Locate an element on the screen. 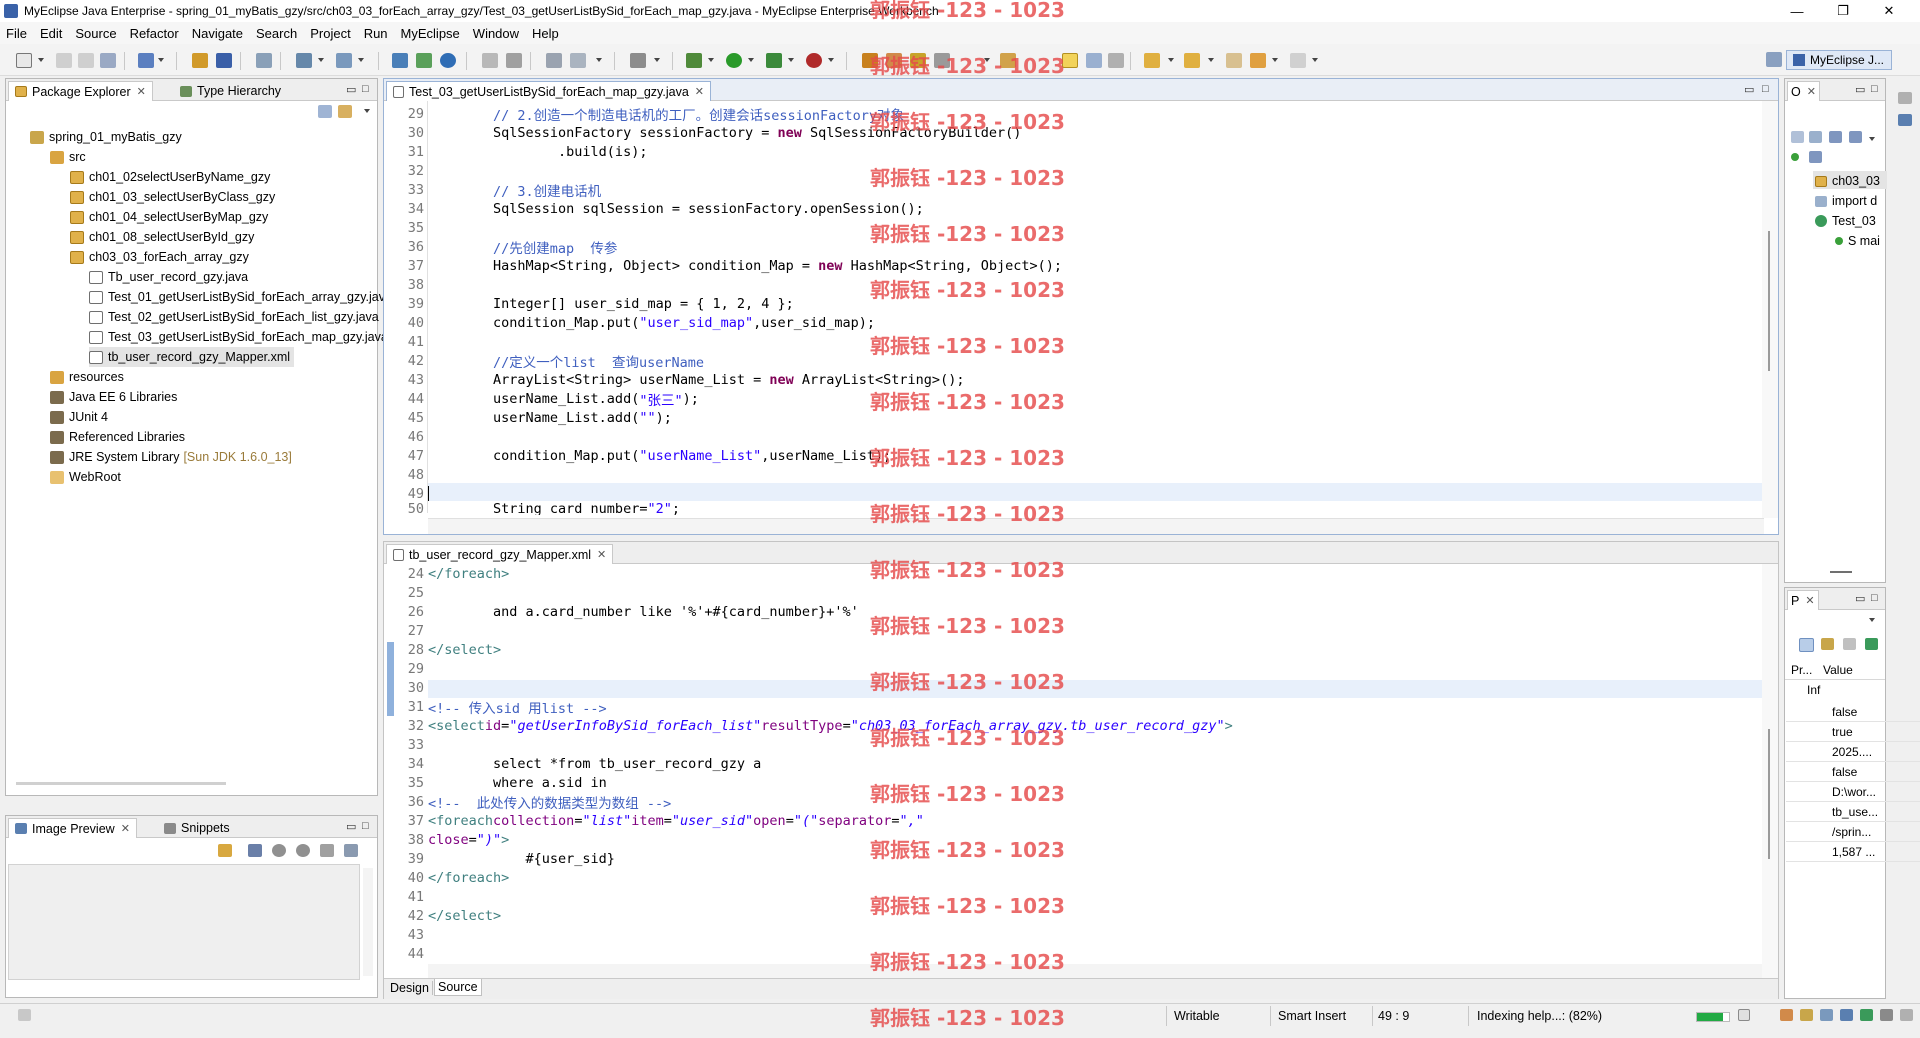 The width and height of the screenshot is (1920, 1038). tree-project: spring_01_myBatis_gzy is located at coordinates (106, 137).